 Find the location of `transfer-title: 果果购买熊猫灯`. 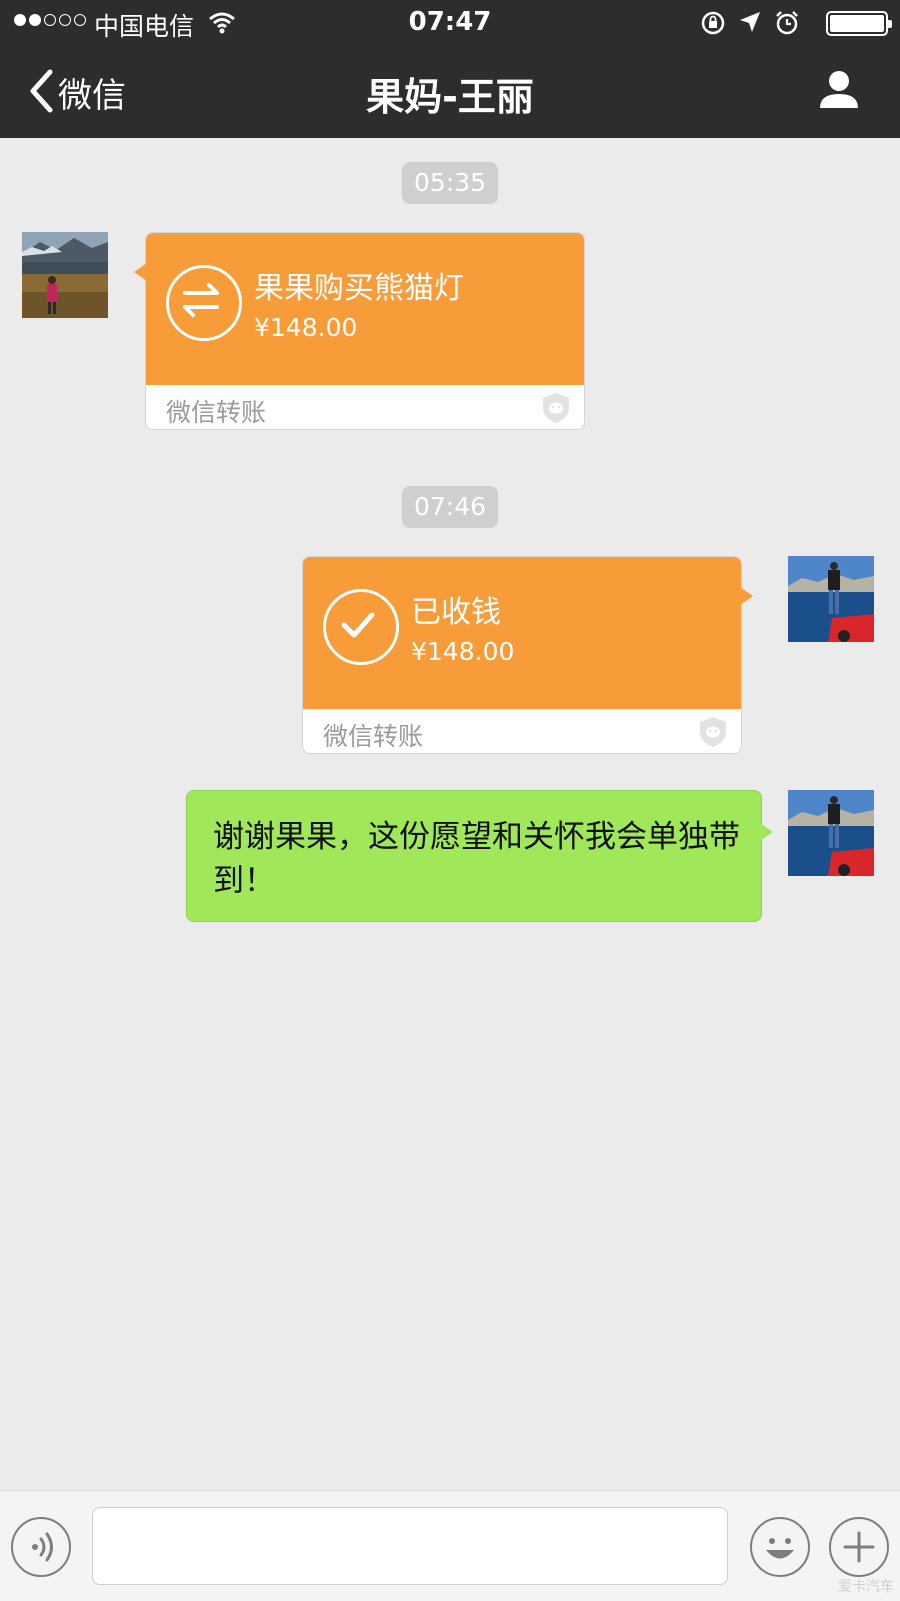

transfer-title: 果果购买熊猫灯 is located at coordinates (359, 288).